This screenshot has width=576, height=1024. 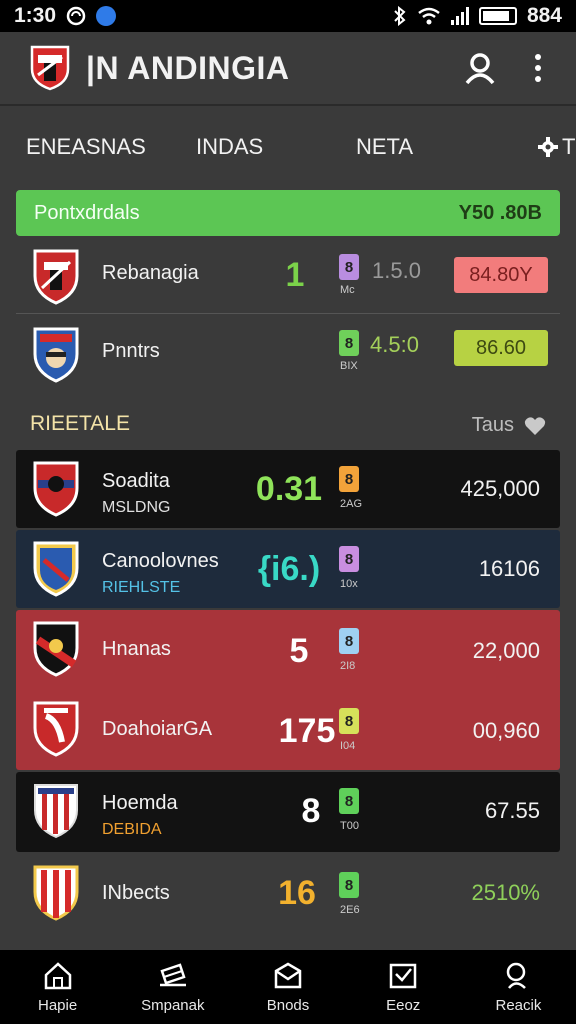 I want to click on odds-box: 86.60, so click(x=501, y=348).